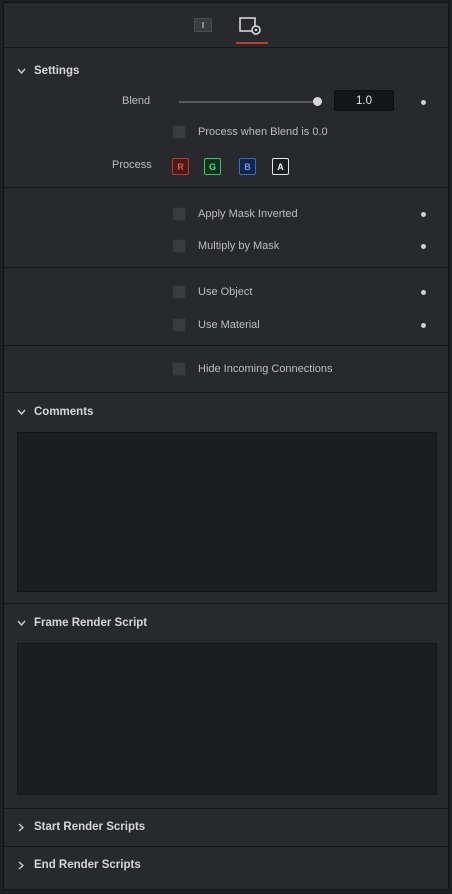  I want to click on channel-green-toggle: G, so click(212, 166).